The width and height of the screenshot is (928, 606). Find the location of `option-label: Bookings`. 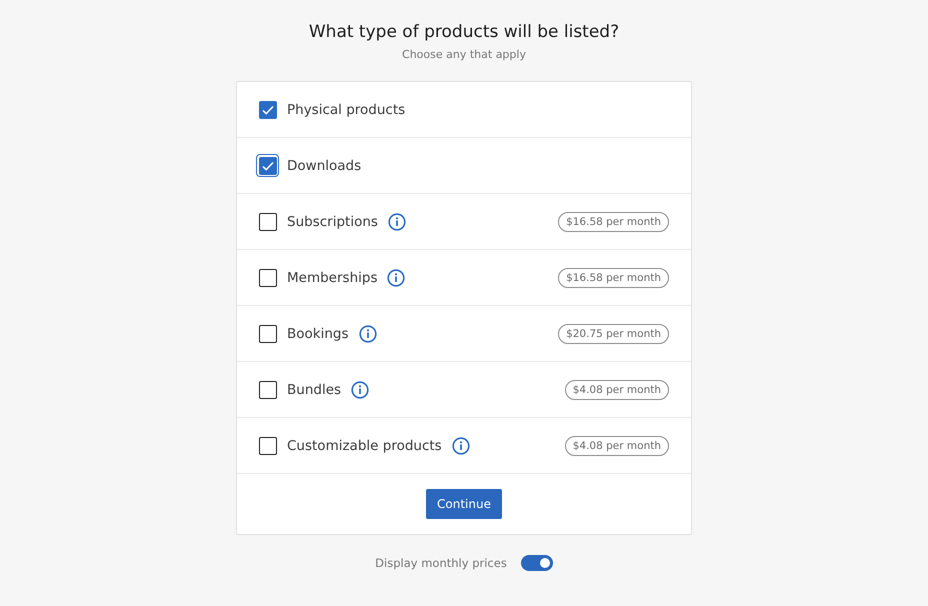

option-label: Bookings is located at coordinates (318, 334).